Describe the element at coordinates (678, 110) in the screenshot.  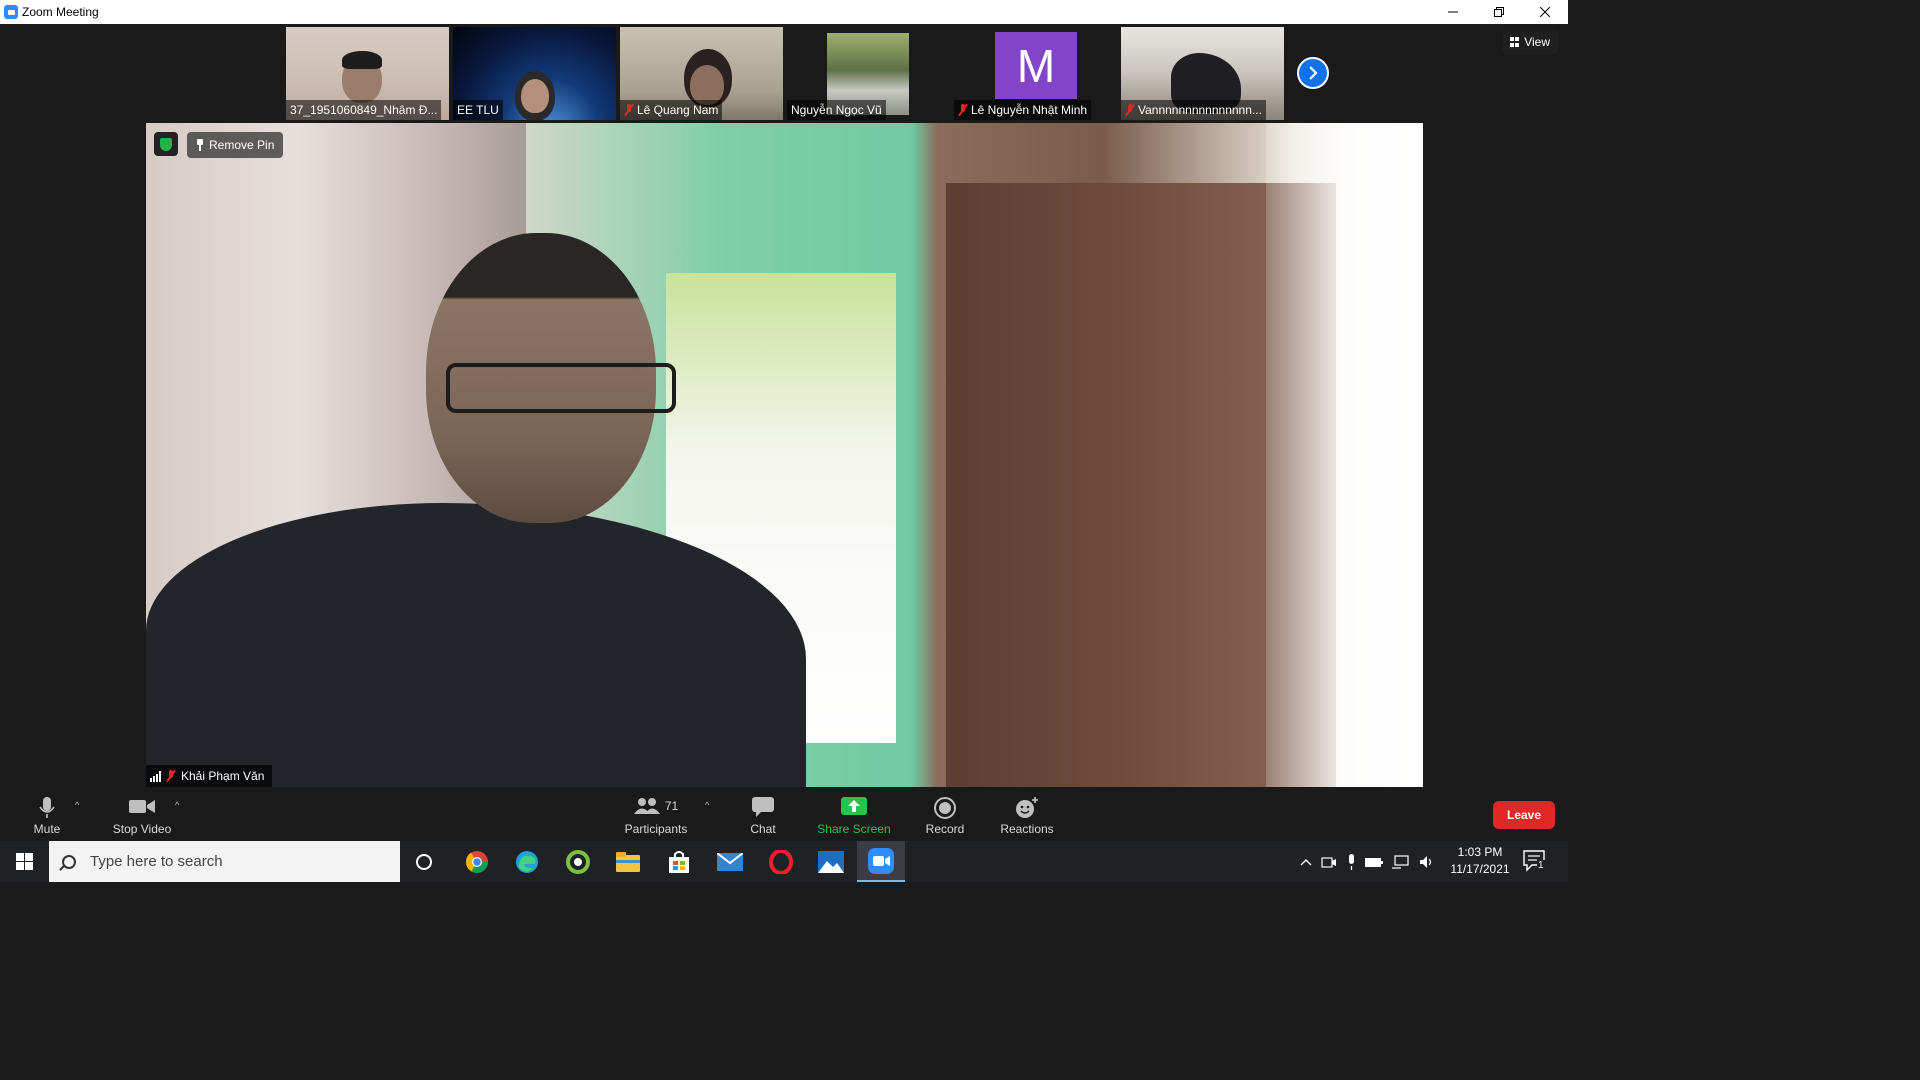
I see `participant-name: Lê Quang Nam` at that location.